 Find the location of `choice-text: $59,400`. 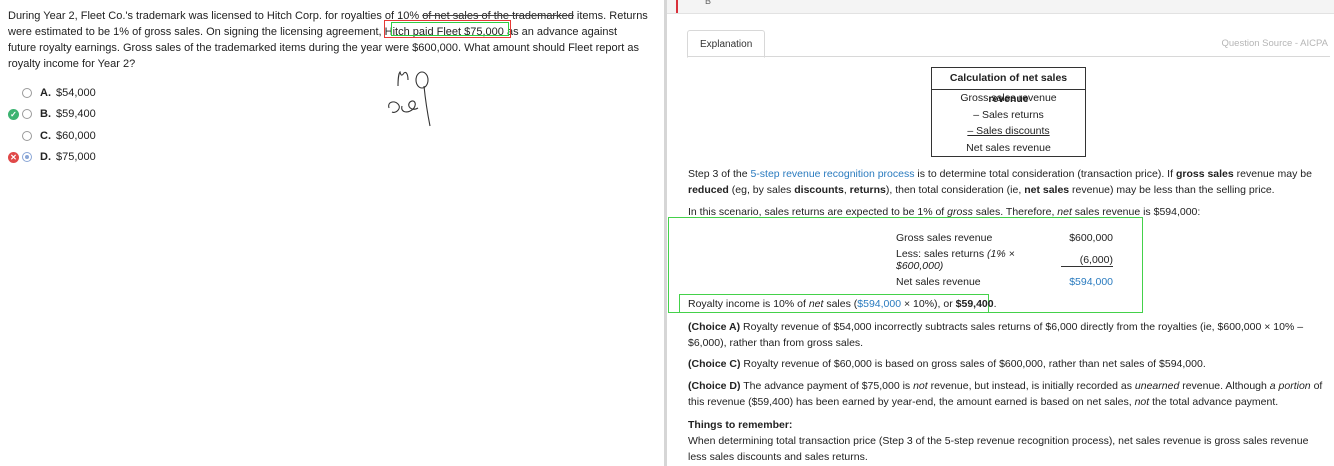

choice-text: $59,400 is located at coordinates (76, 114).